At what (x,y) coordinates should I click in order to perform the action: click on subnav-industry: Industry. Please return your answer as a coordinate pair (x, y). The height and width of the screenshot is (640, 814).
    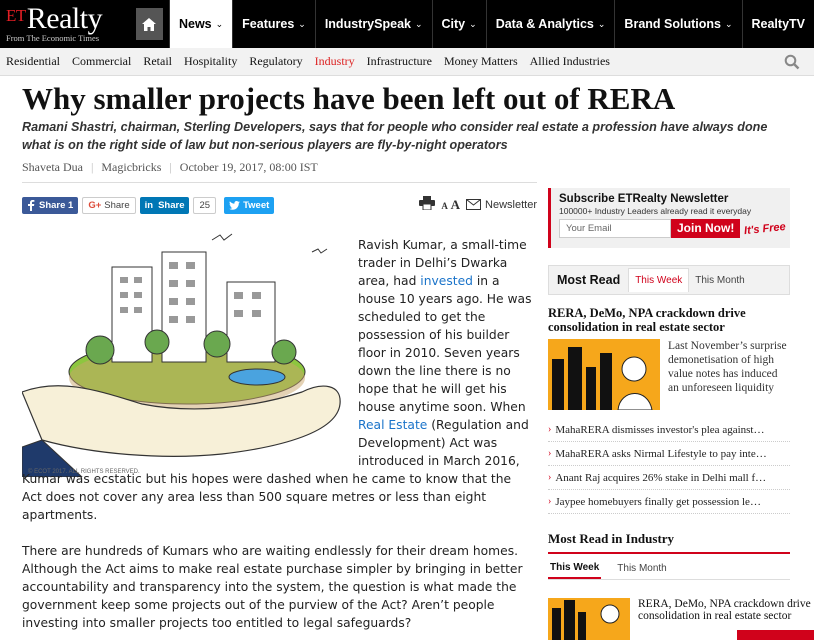
    Looking at the image, I should click on (335, 61).